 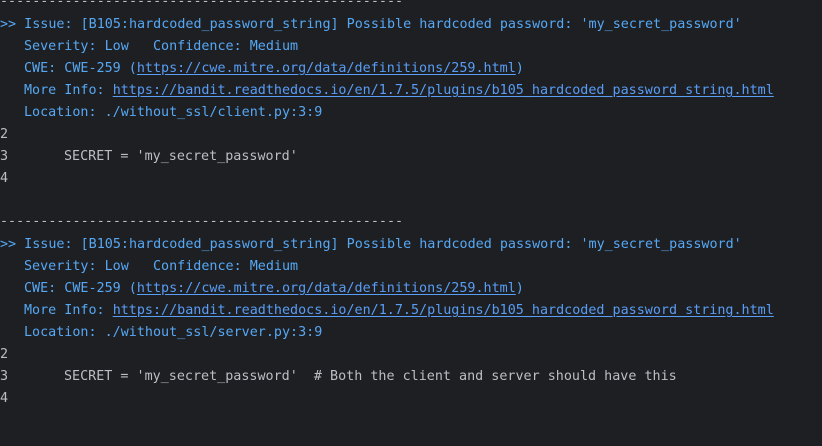 What do you see at coordinates (173, 112) in the screenshot?
I see `location-line: Location: ./without_ssl/client.py:3:9` at bounding box center [173, 112].